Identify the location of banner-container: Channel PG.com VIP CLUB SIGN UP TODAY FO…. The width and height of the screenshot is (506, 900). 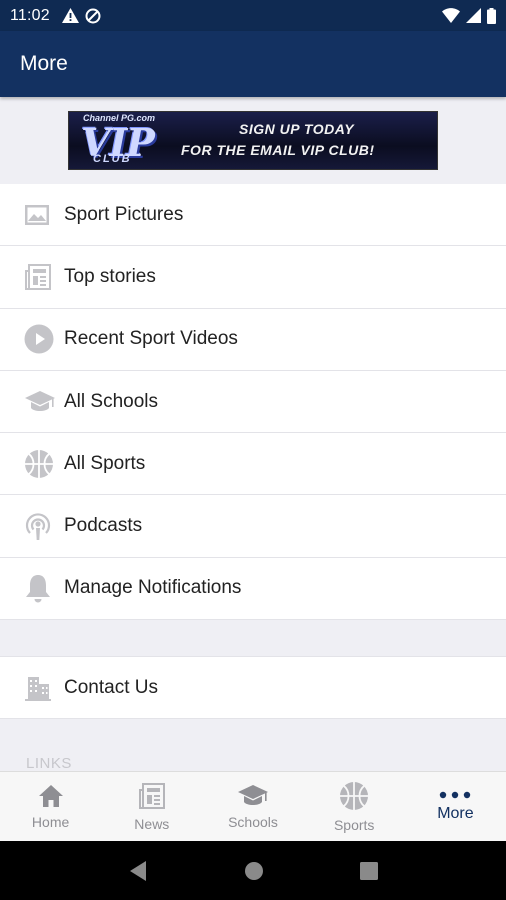
(253, 140).